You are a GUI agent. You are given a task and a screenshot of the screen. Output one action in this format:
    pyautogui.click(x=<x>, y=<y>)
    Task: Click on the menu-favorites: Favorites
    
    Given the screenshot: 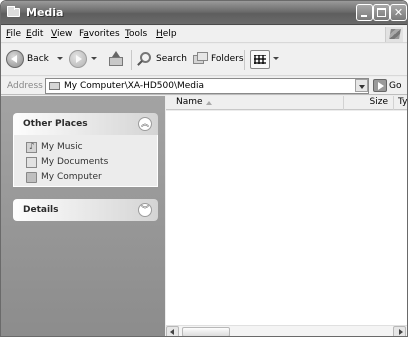 What is the action you would take?
    pyautogui.click(x=99, y=34)
    